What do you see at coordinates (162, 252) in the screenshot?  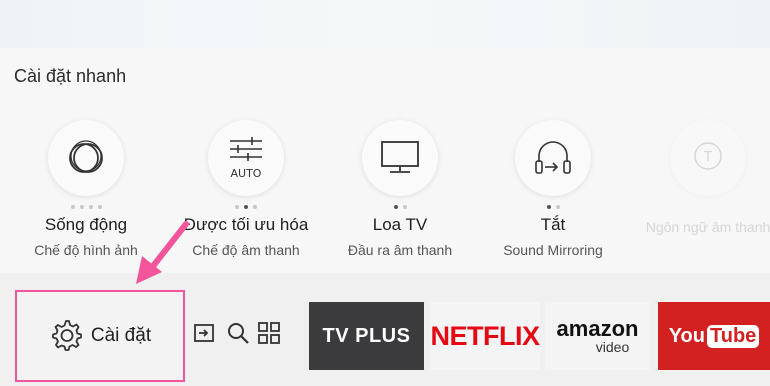 I see `pointer-arrow` at bounding box center [162, 252].